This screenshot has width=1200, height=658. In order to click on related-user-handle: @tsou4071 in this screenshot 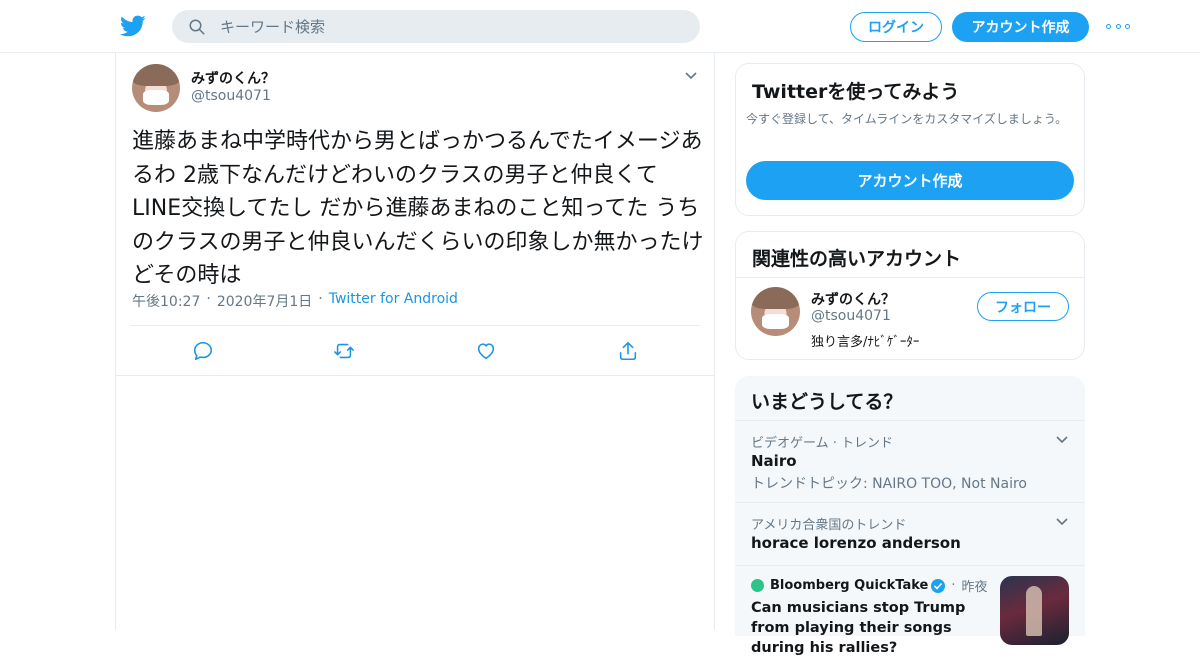, I will do `click(851, 316)`.